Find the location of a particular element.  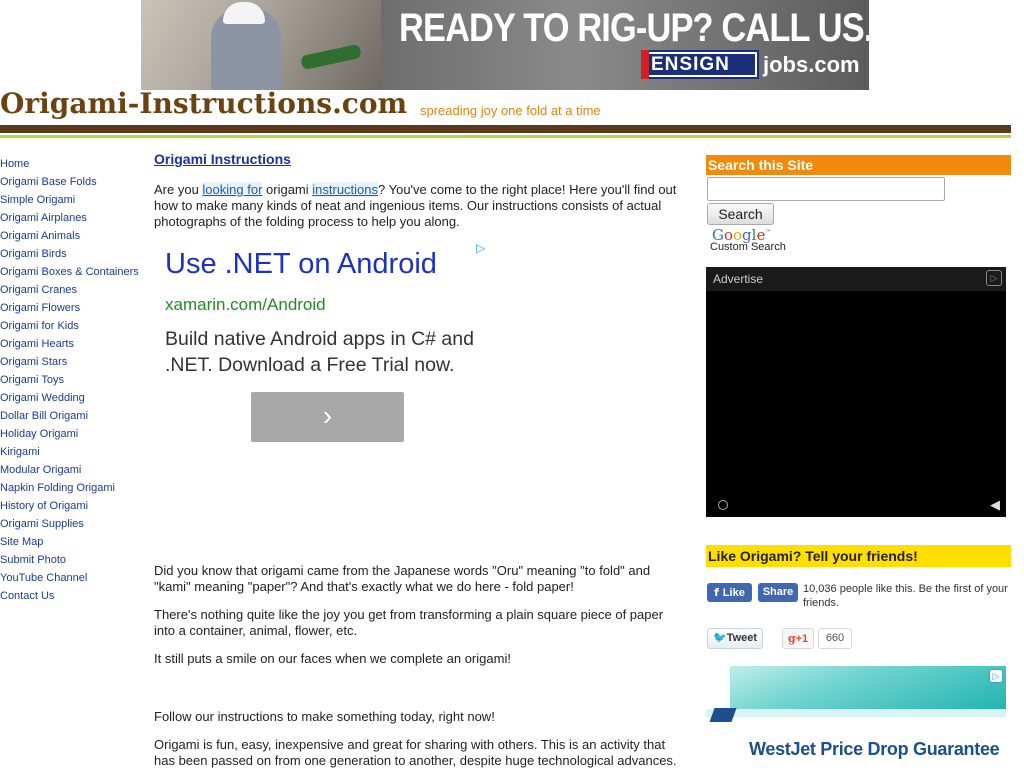

facebook-like-label: Like is located at coordinates (733, 593).